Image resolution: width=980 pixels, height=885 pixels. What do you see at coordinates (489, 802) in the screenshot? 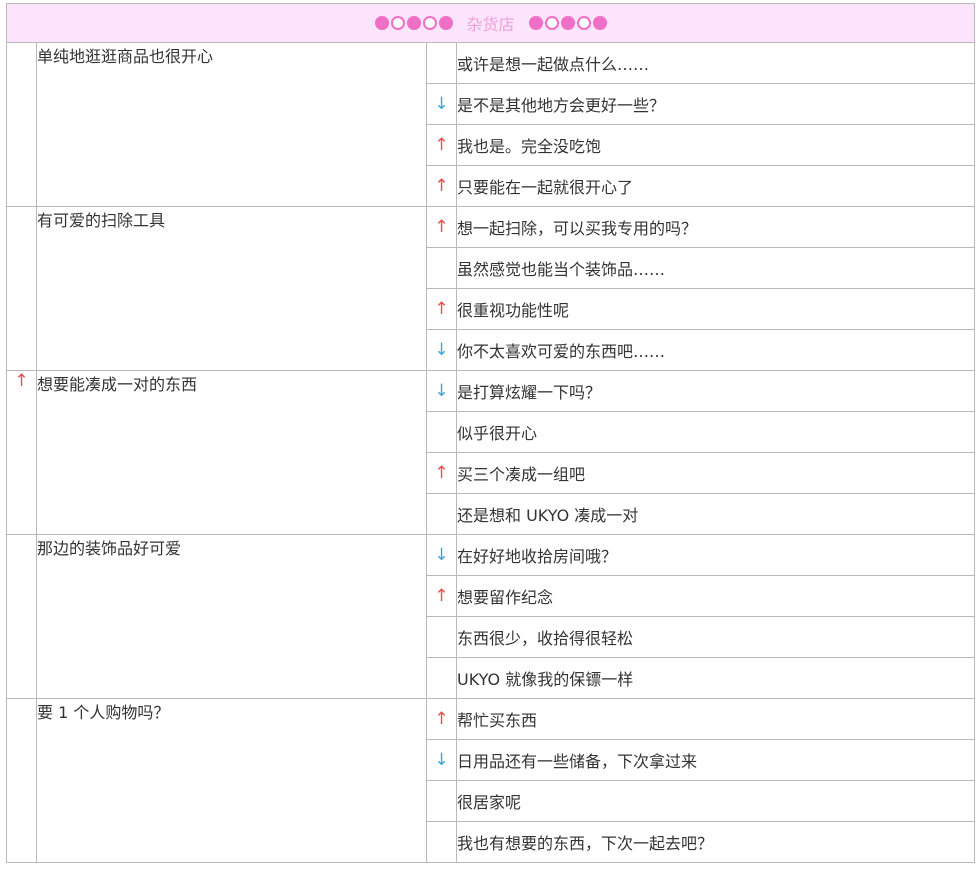
I see `response-text: 很居家呢` at bounding box center [489, 802].